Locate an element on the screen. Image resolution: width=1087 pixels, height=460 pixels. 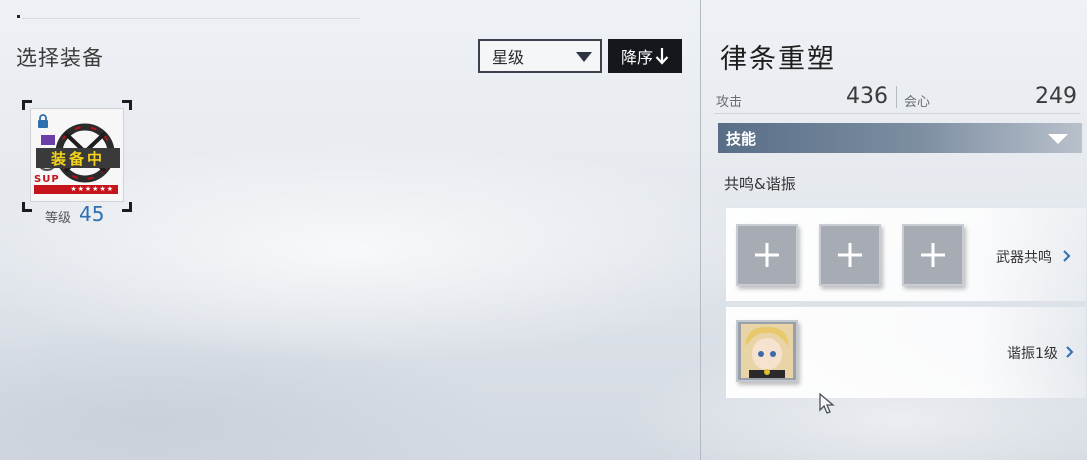
equipped-status-badge: 装备中 is located at coordinates (78, 158).